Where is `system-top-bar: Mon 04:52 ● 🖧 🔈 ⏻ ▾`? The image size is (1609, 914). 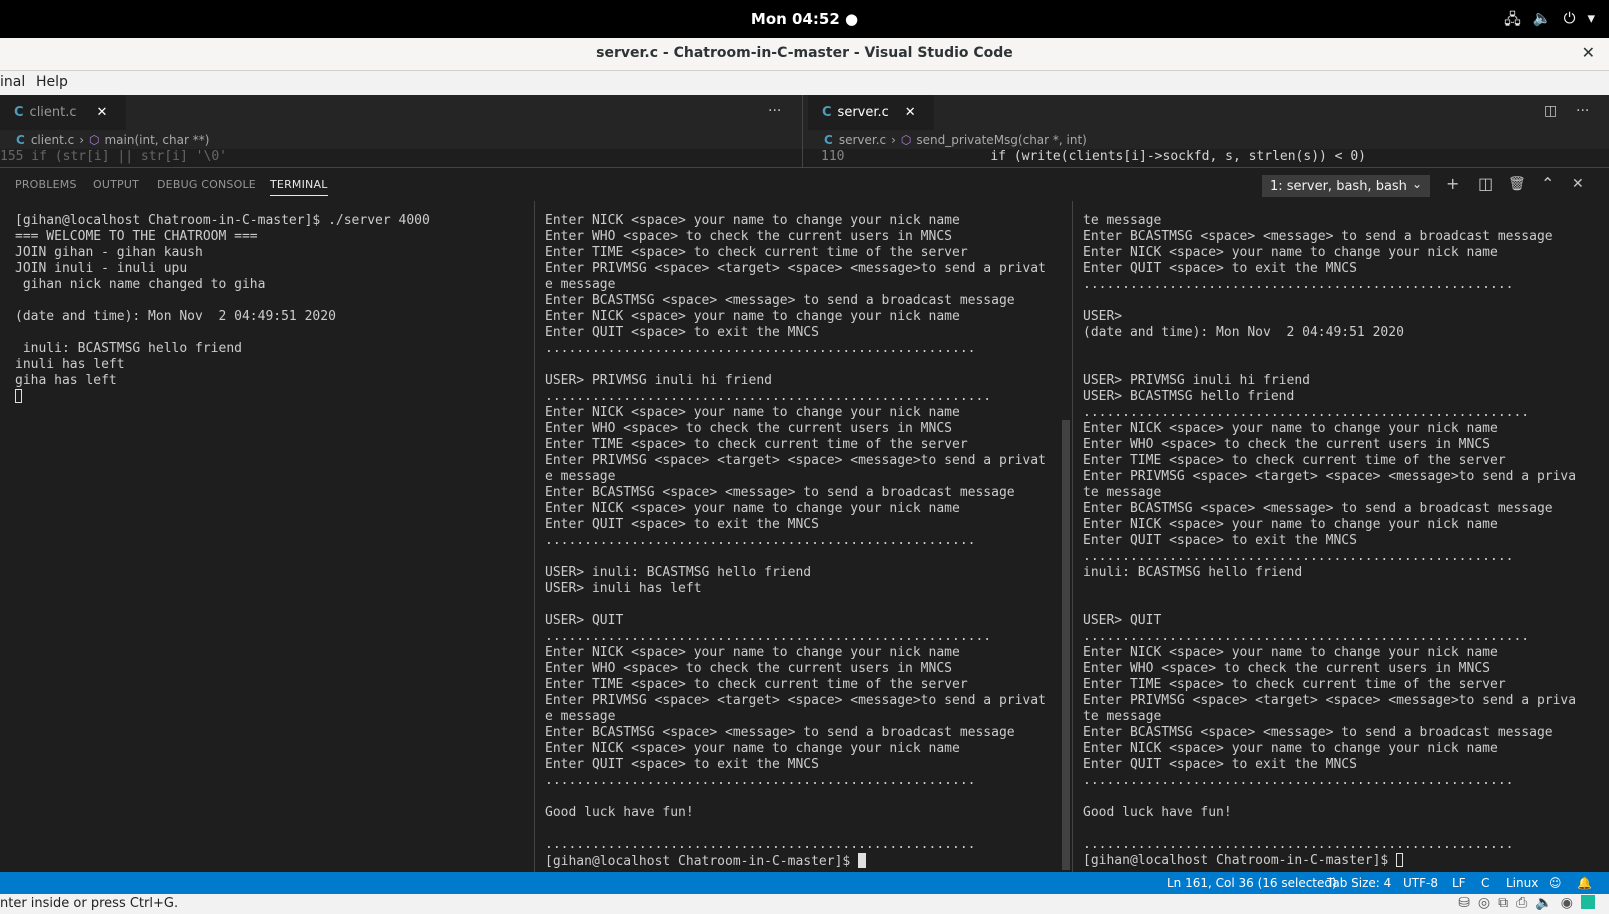 system-top-bar: Mon 04:52 ● 🖧 🔈 ⏻ ▾ is located at coordinates (804, 19).